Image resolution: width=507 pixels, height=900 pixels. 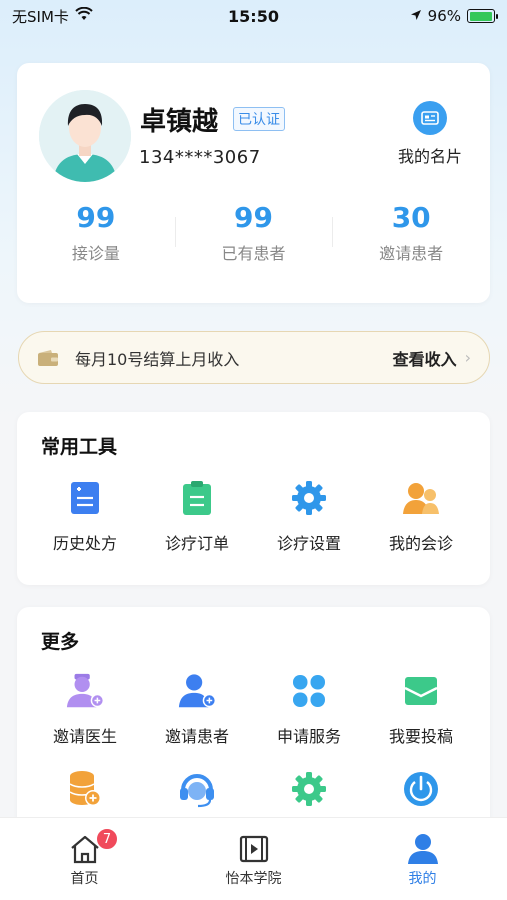 What do you see at coordinates (84, 543) in the screenshot?
I see `tool-label: 历史处方` at bounding box center [84, 543].